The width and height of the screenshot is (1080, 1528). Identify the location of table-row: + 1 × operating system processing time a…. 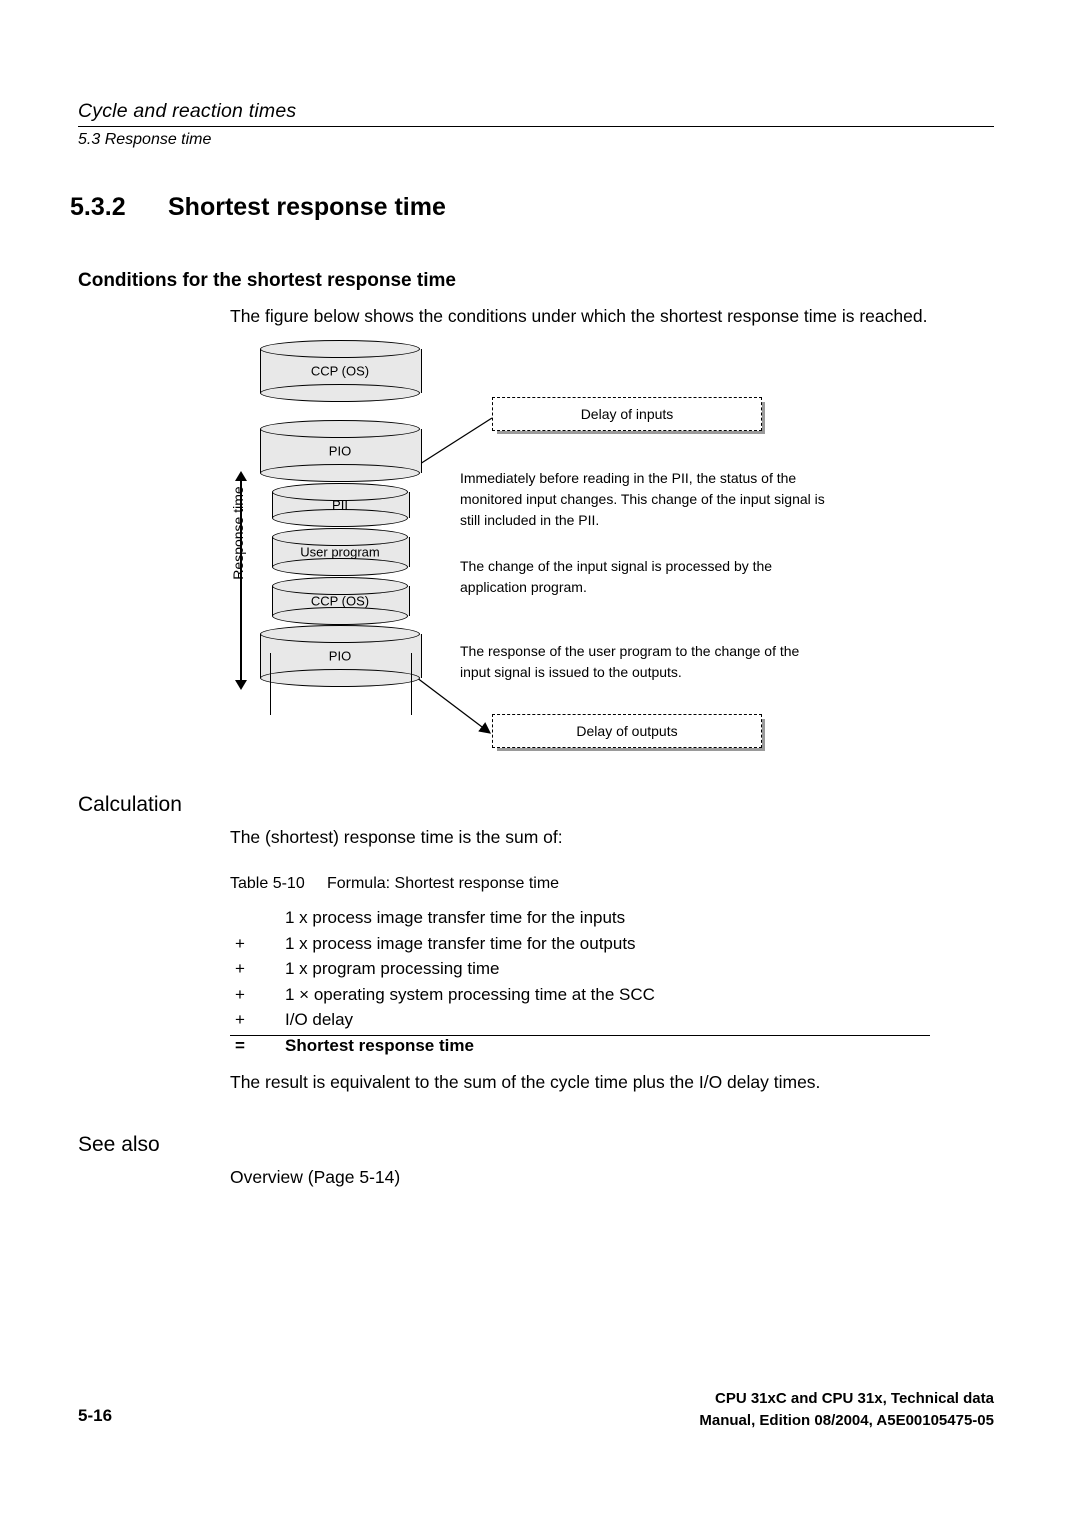
(580, 998).